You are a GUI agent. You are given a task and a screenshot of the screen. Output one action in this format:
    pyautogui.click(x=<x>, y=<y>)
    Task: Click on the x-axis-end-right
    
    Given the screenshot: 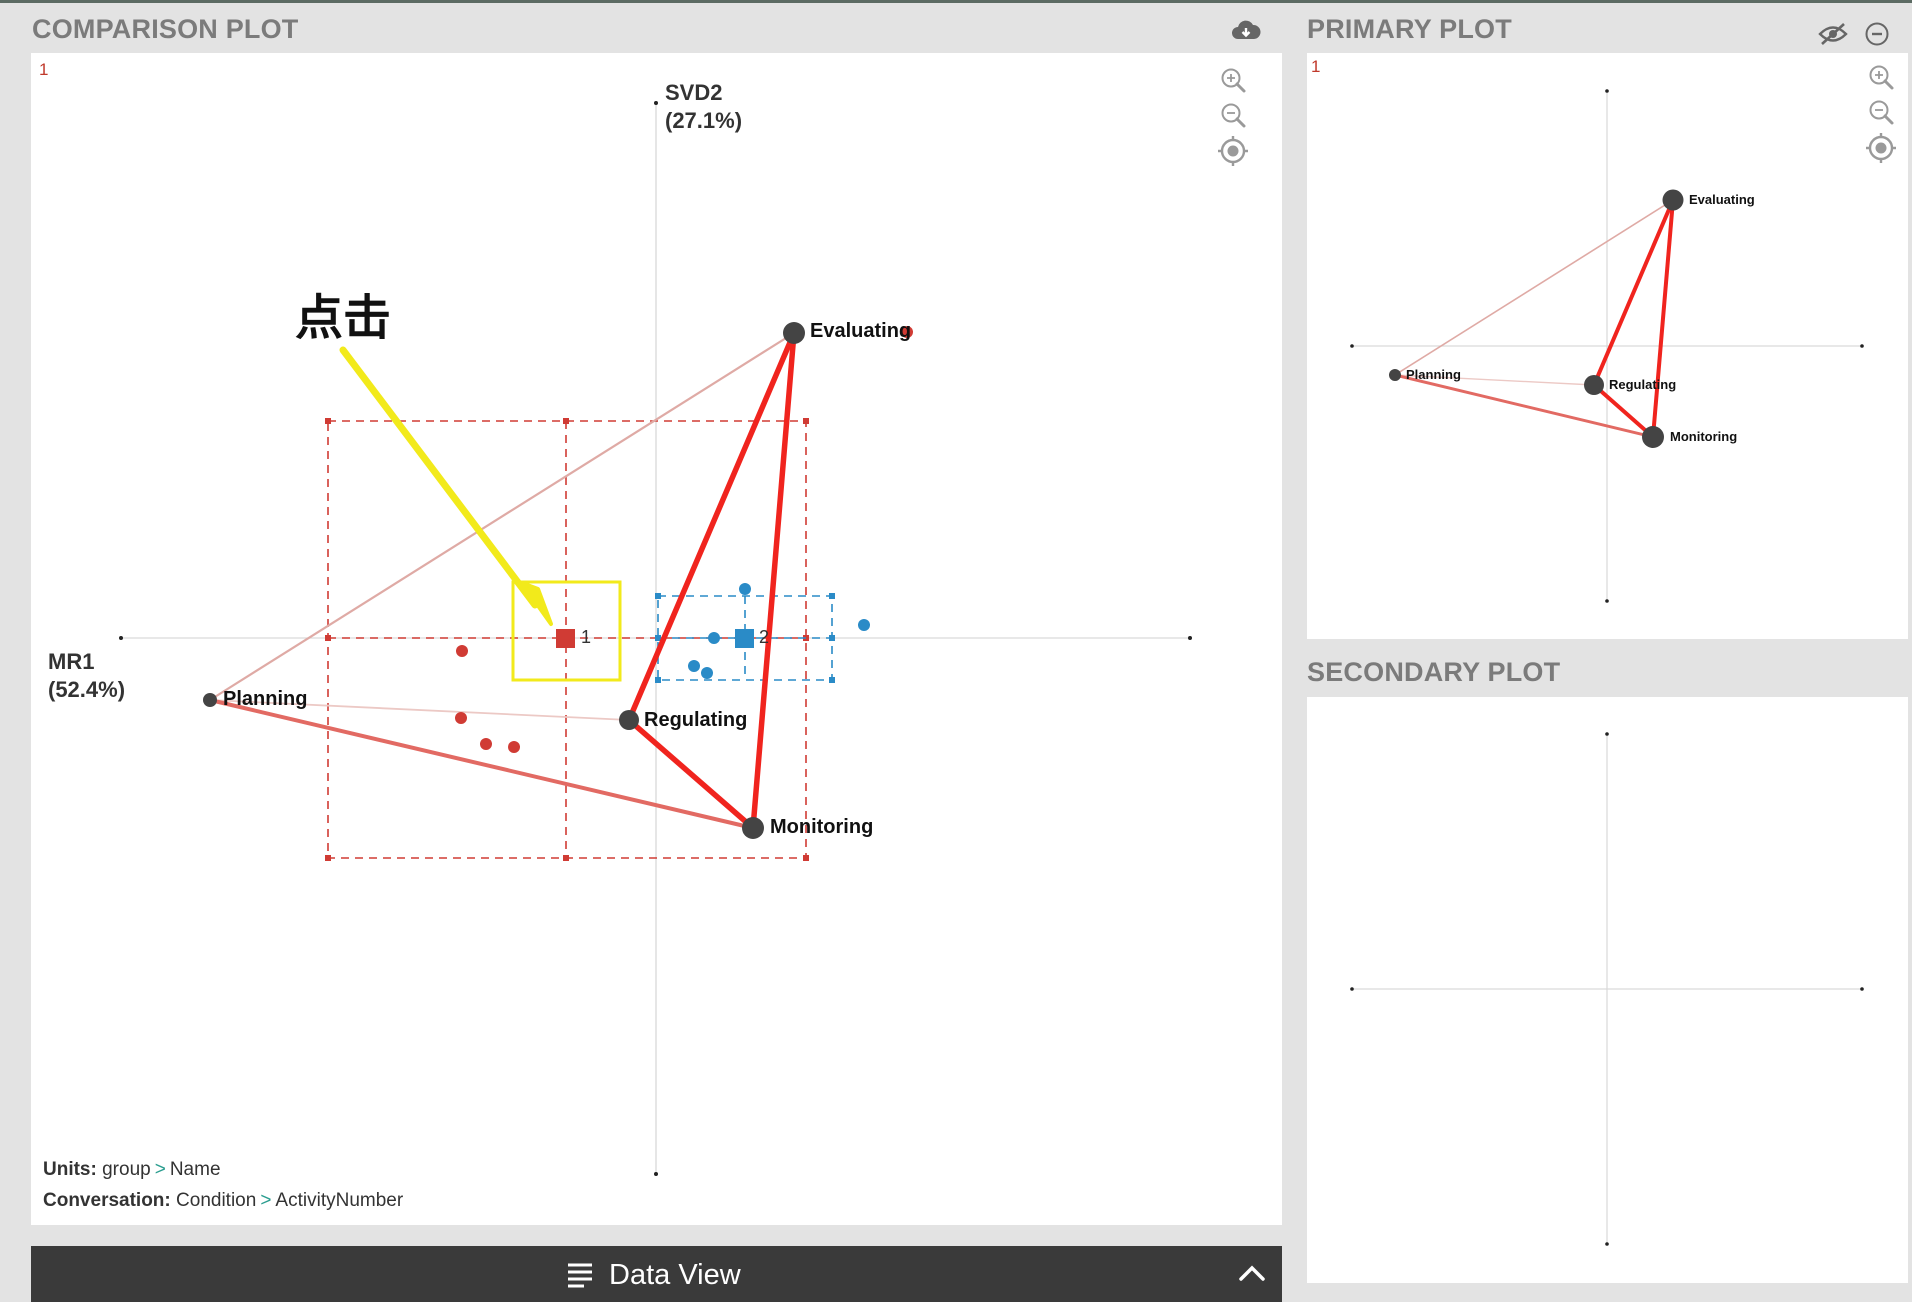 What is the action you would take?
    pyautogui.click(x=1190, y=638)
    